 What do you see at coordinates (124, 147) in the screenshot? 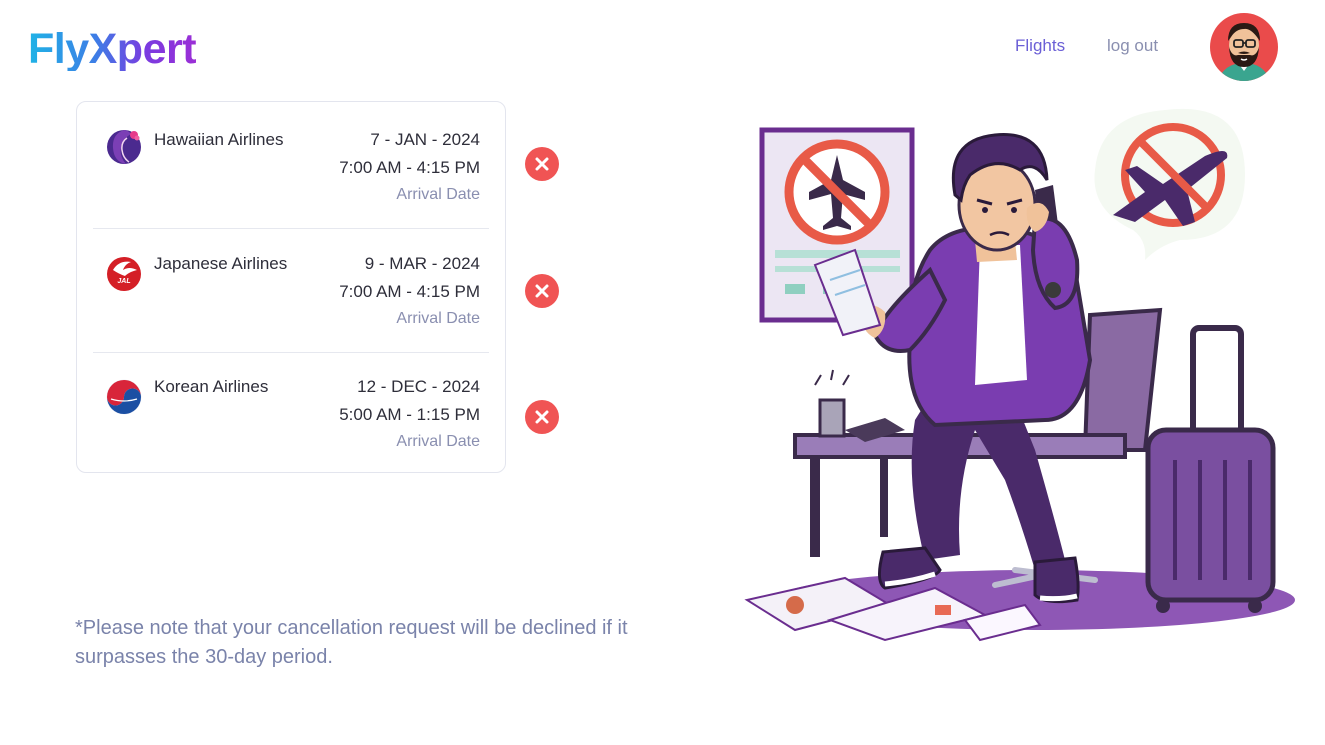
I see `hawaiian-airlines-logo-icon` at bounding box center [124, 147].